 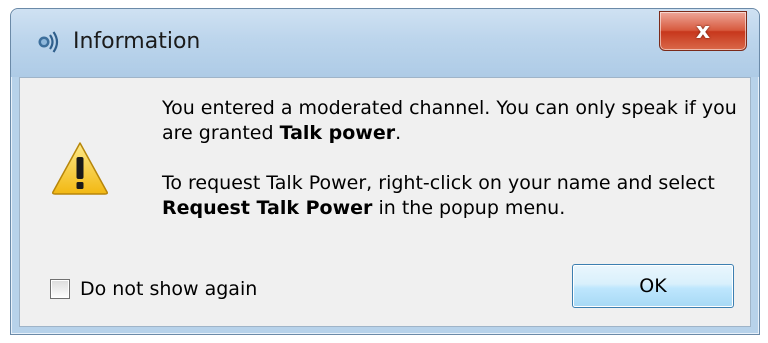 I want to click on talk-power-emphasis: Talk power, so click(x=337, y=133).